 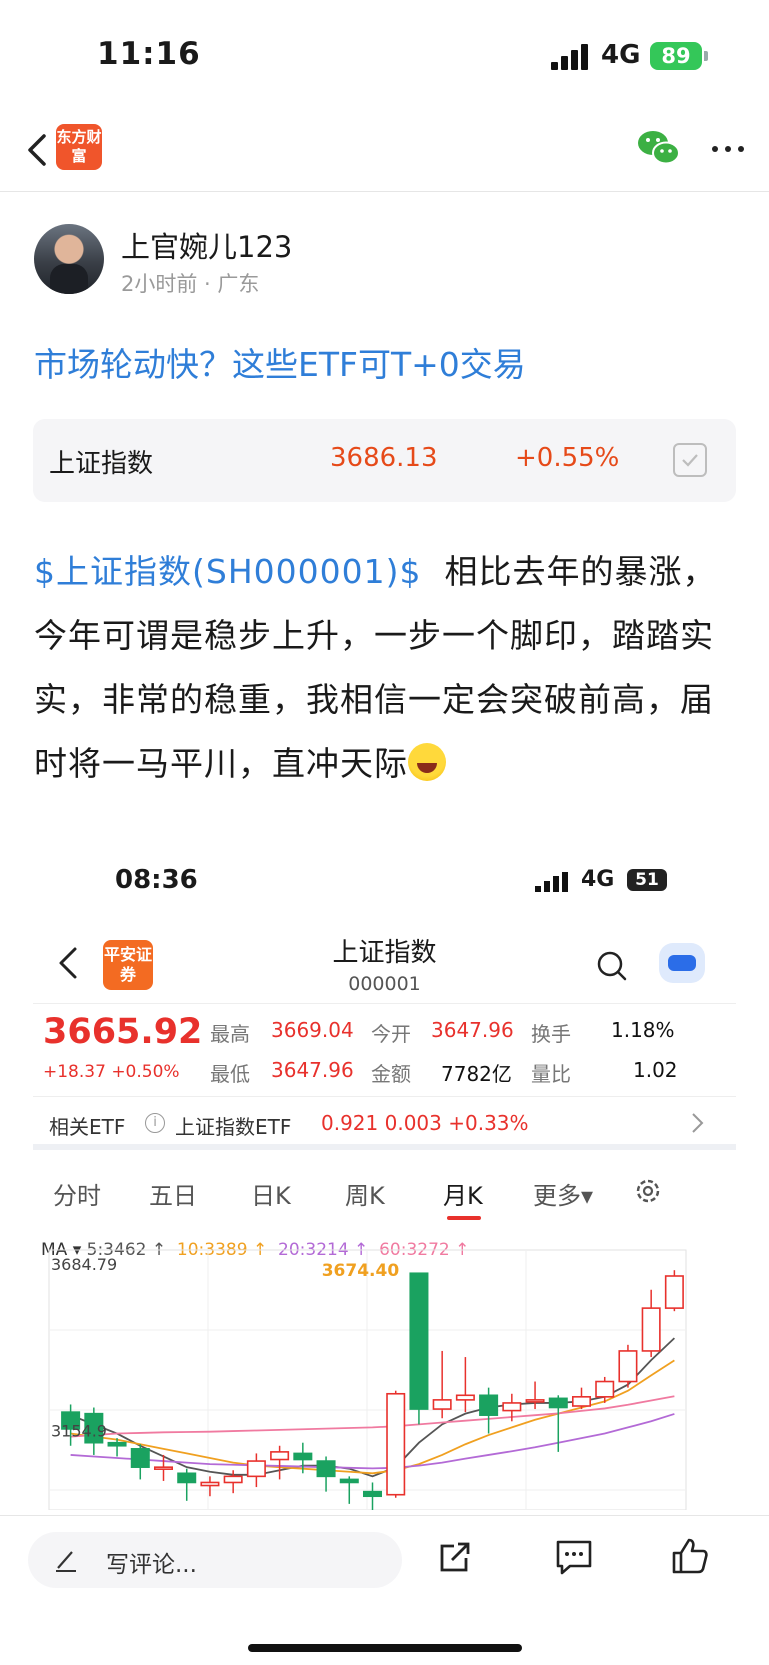 I want to click on avatar, so click(x=69, y=259).